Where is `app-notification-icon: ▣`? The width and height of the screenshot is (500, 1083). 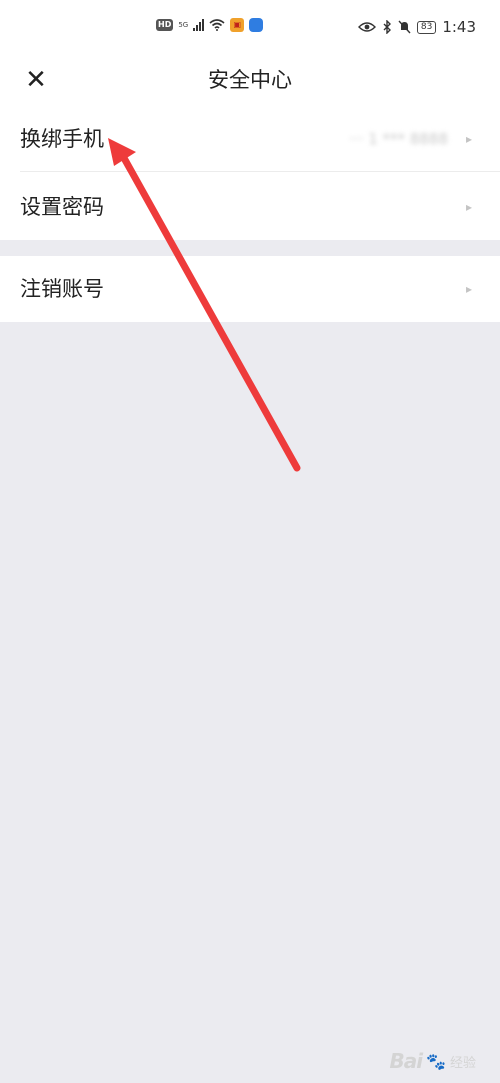 app-notification-icon: ▣ is located at coordinates (237, 25).